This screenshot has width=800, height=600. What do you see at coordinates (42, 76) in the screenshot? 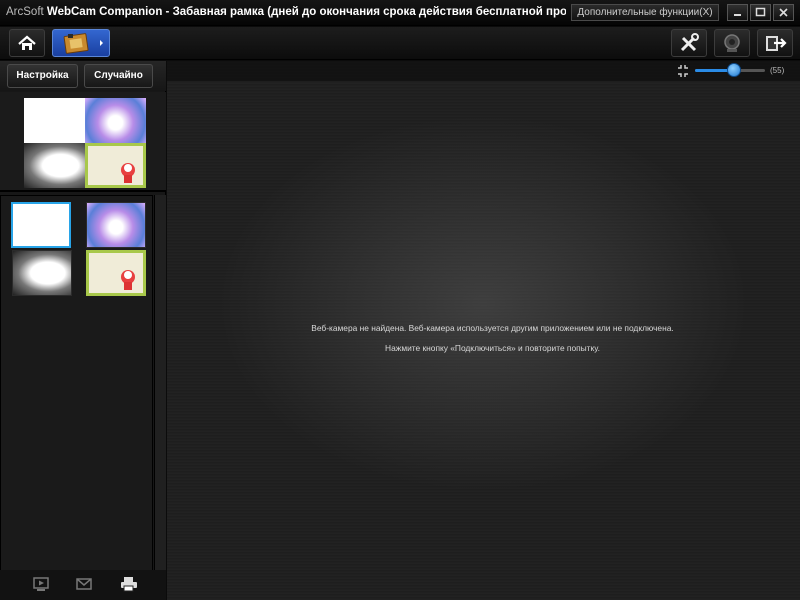
I see `settings-tab: Настройка` at bounding box center [42, 76].